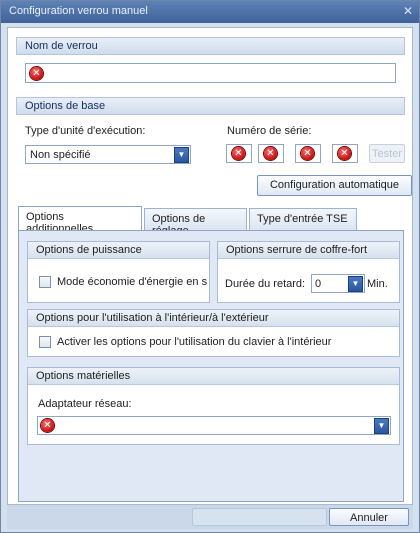 Image resolution: width=420 pixels, height=533 pixels. Describe the element at coordinates (45, 342) in the screenshot. I see `indoor-keypad-checkbox` at that location.